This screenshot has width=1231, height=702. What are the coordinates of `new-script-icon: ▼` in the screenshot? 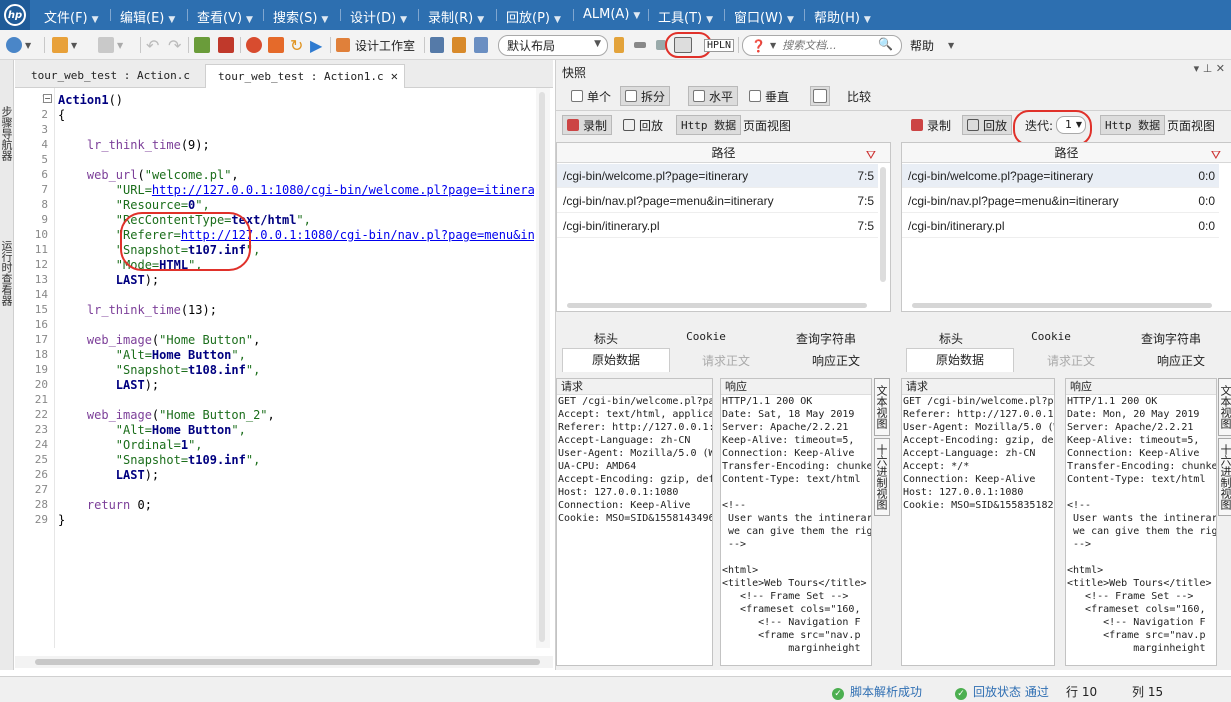 It's located at (18, 45).